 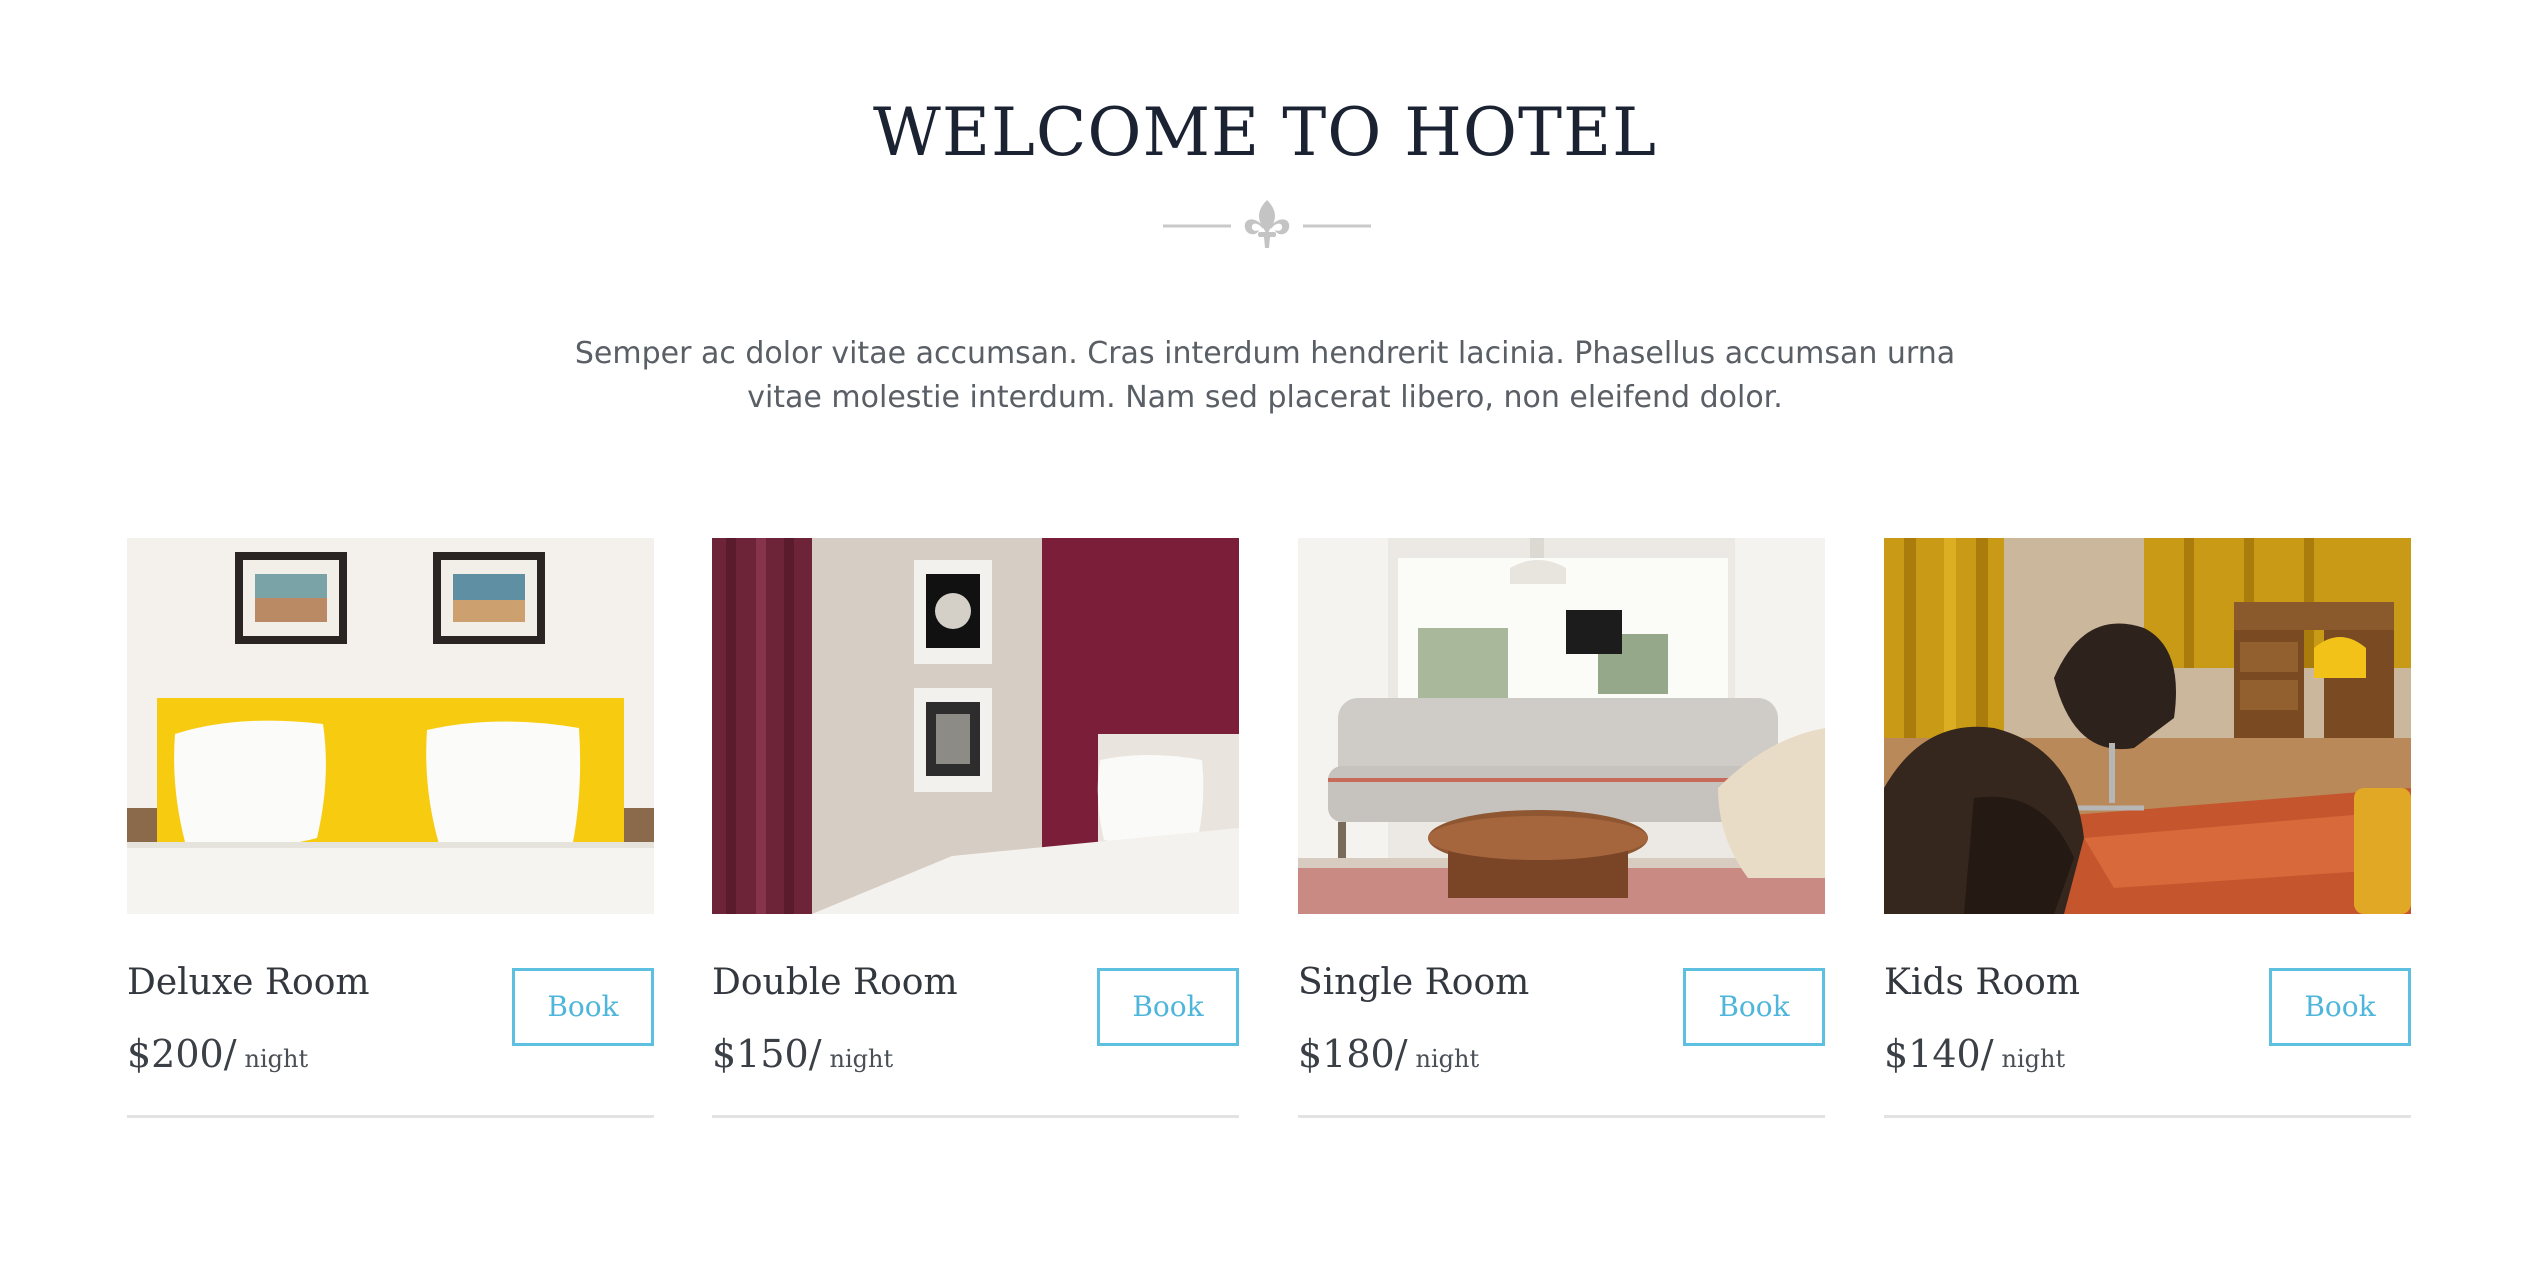 I want to click on price-amount: $200, so click(x=175, y=1054).